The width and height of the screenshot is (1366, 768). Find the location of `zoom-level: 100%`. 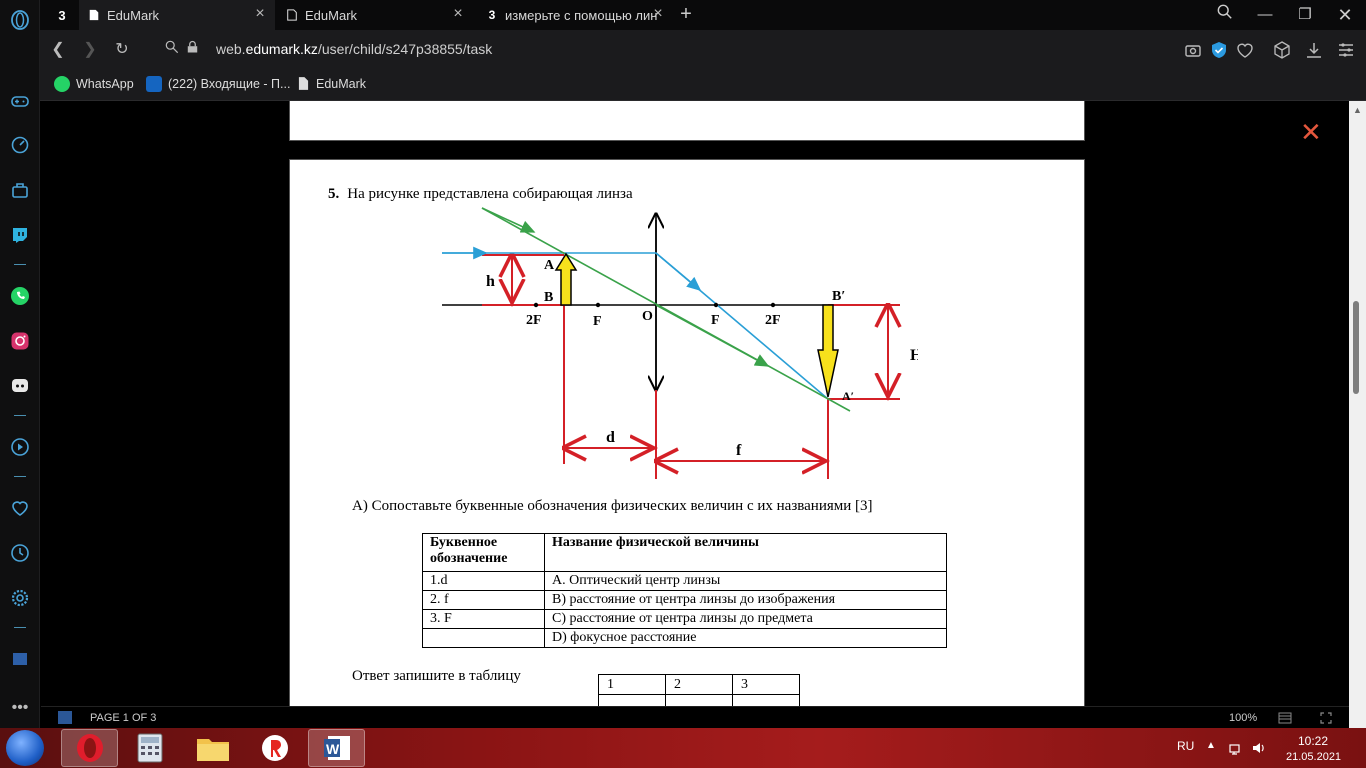

zoom-level: 100% is located at coordinates (1243, 718).